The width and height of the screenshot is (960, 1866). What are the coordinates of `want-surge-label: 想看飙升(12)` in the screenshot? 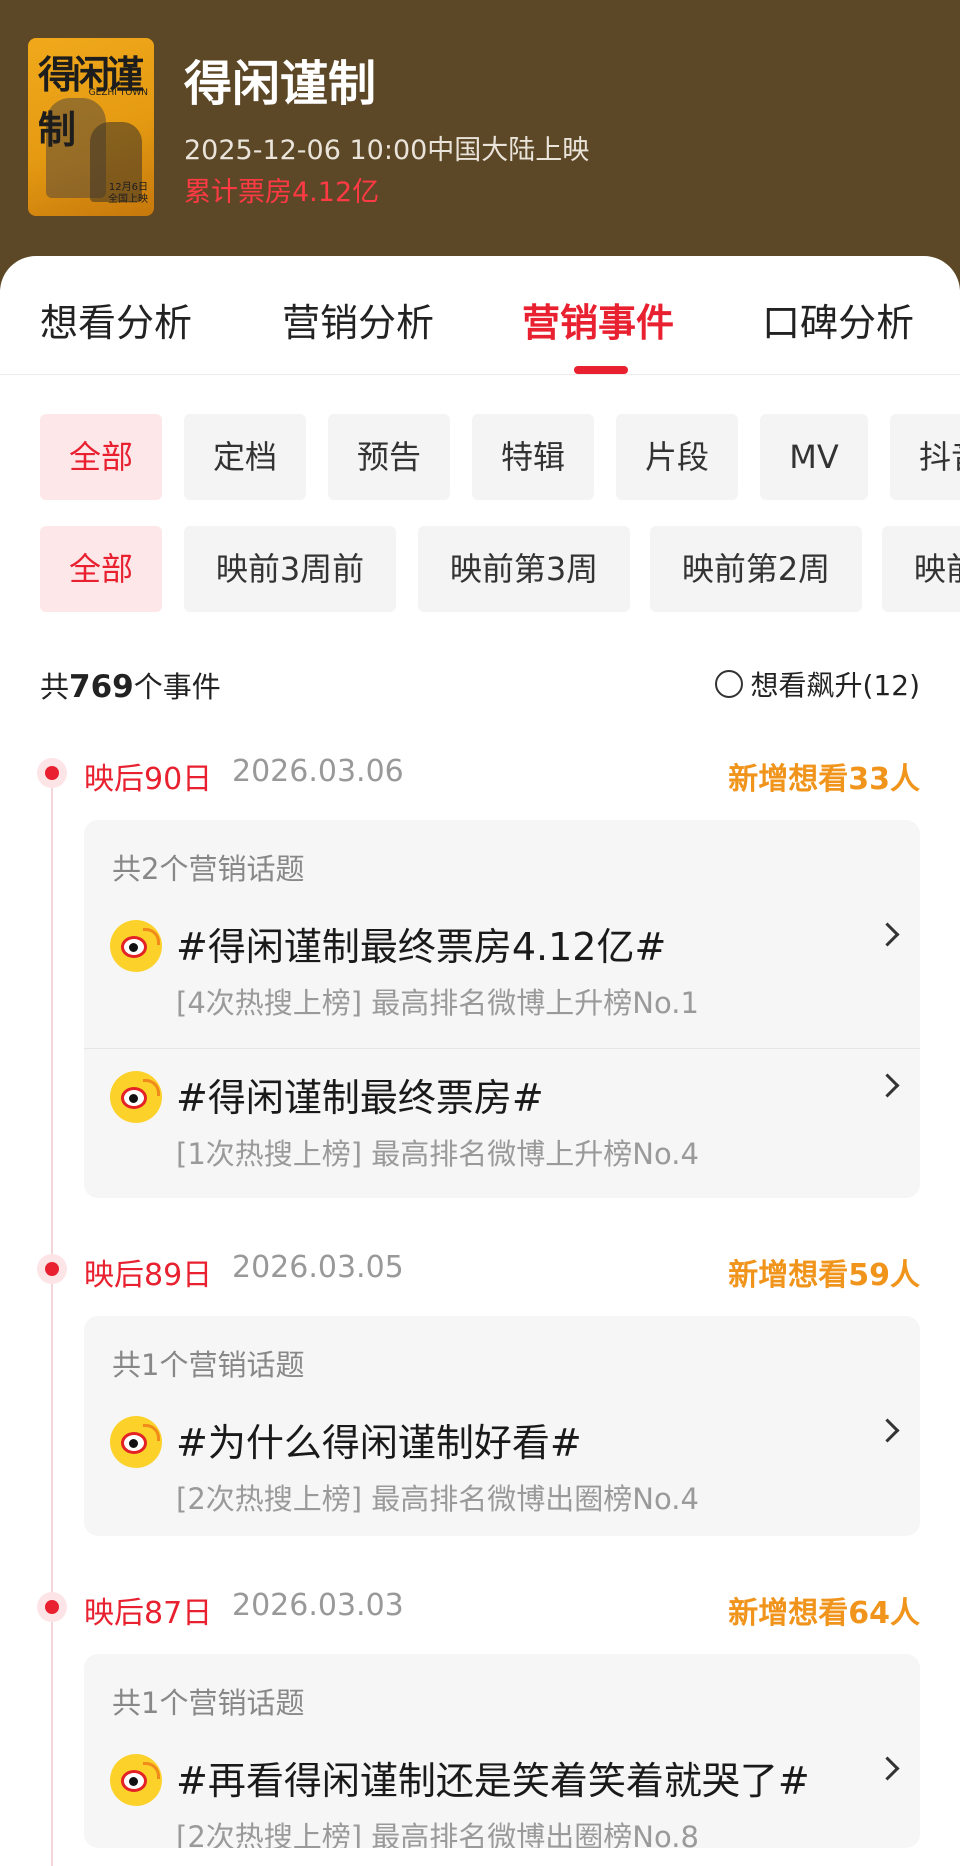 It's located at (835, 685).